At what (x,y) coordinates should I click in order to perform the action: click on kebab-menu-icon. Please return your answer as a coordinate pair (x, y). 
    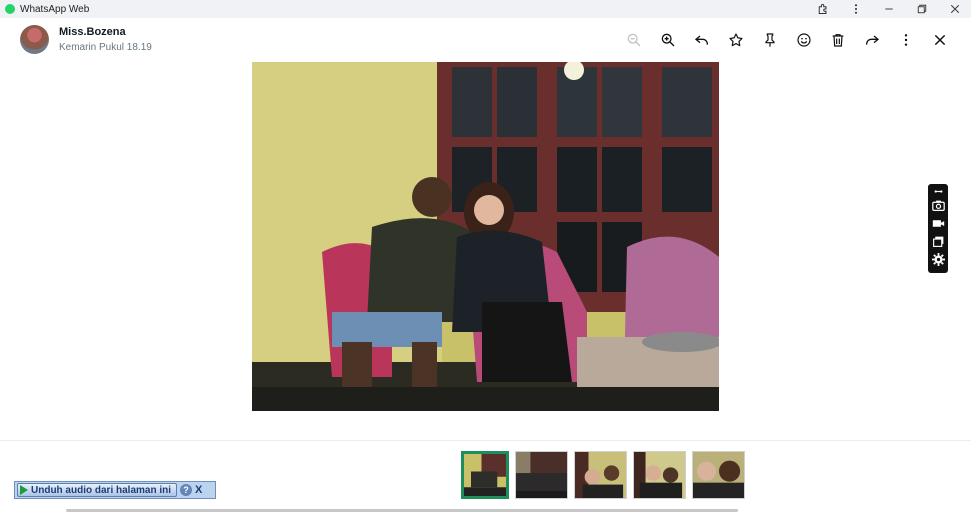
    Looking at the image, I should click on (855, 9).